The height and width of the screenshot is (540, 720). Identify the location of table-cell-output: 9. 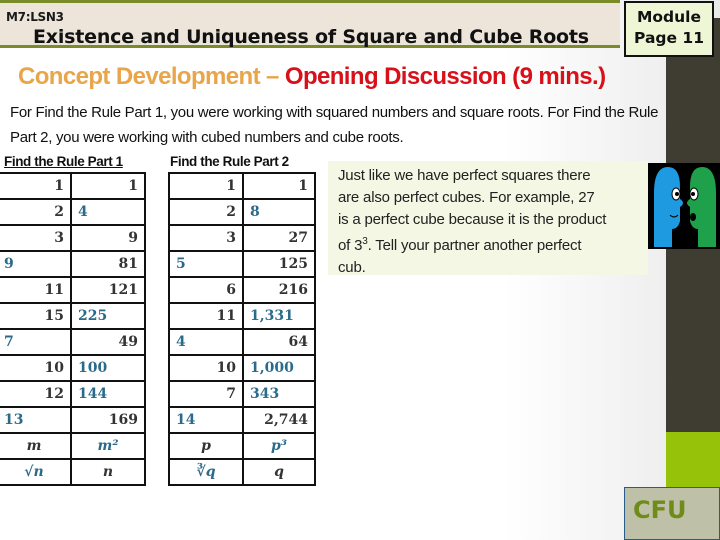
(108, 238).